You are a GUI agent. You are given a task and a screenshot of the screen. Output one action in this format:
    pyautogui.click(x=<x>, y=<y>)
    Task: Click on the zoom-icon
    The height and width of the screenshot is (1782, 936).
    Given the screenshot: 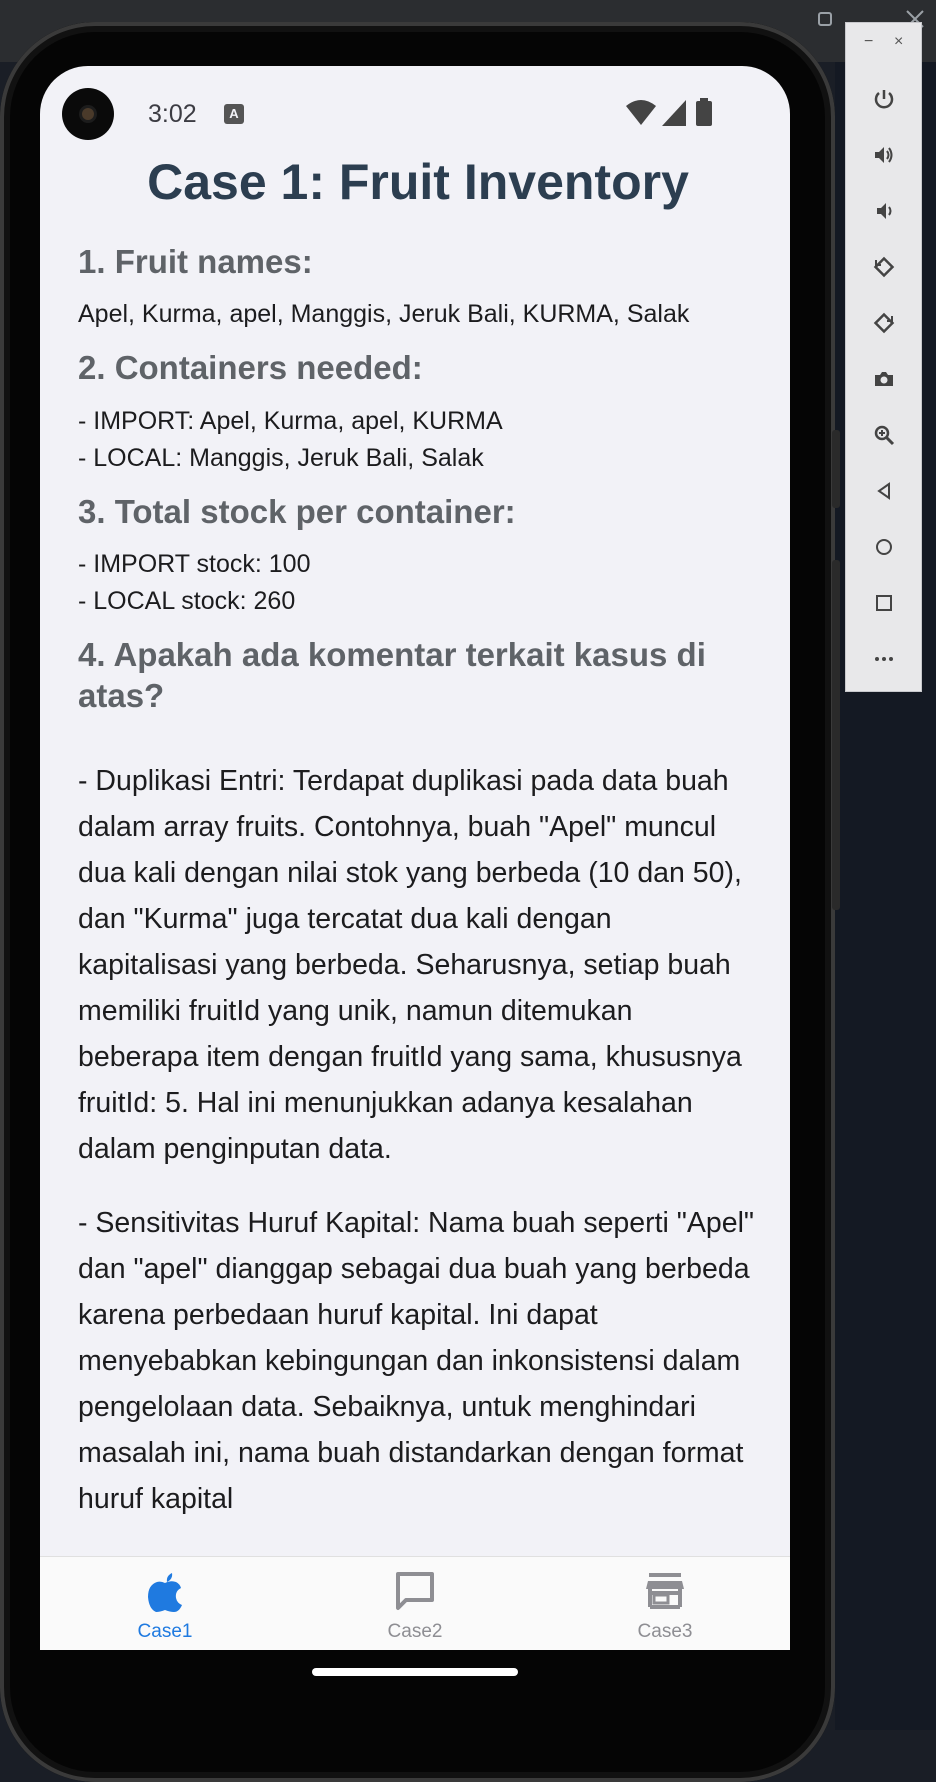 What is the action you would take?
    pyautogui.click(x=883, y=435)
    